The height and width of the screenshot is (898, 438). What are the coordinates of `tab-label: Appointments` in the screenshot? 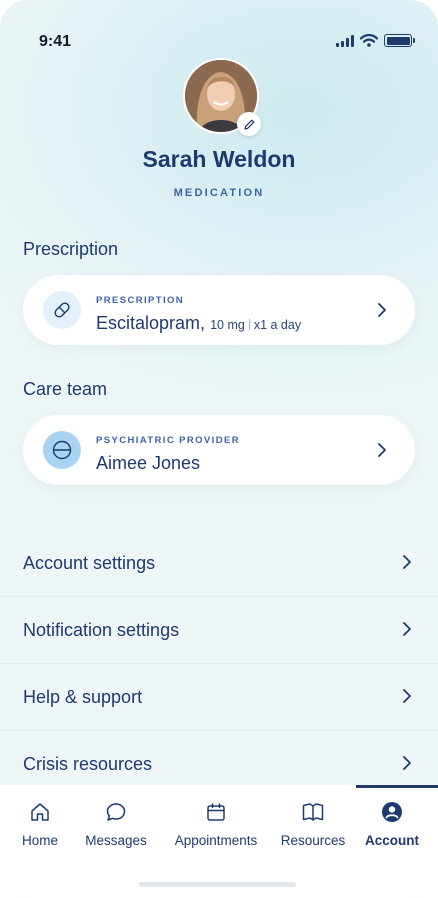 It's located at (216, 840).